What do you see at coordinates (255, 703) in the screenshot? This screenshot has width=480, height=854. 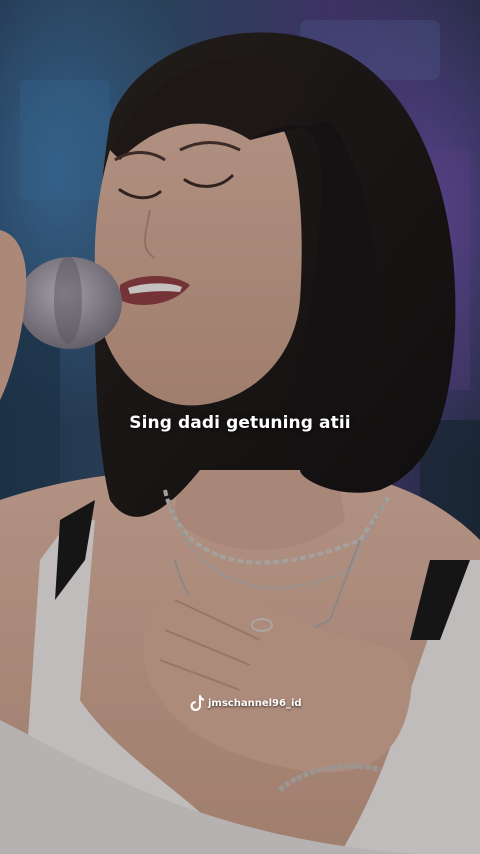 I see `watermark-handle: jmschannel96_id` at bounding box center [255, 703].